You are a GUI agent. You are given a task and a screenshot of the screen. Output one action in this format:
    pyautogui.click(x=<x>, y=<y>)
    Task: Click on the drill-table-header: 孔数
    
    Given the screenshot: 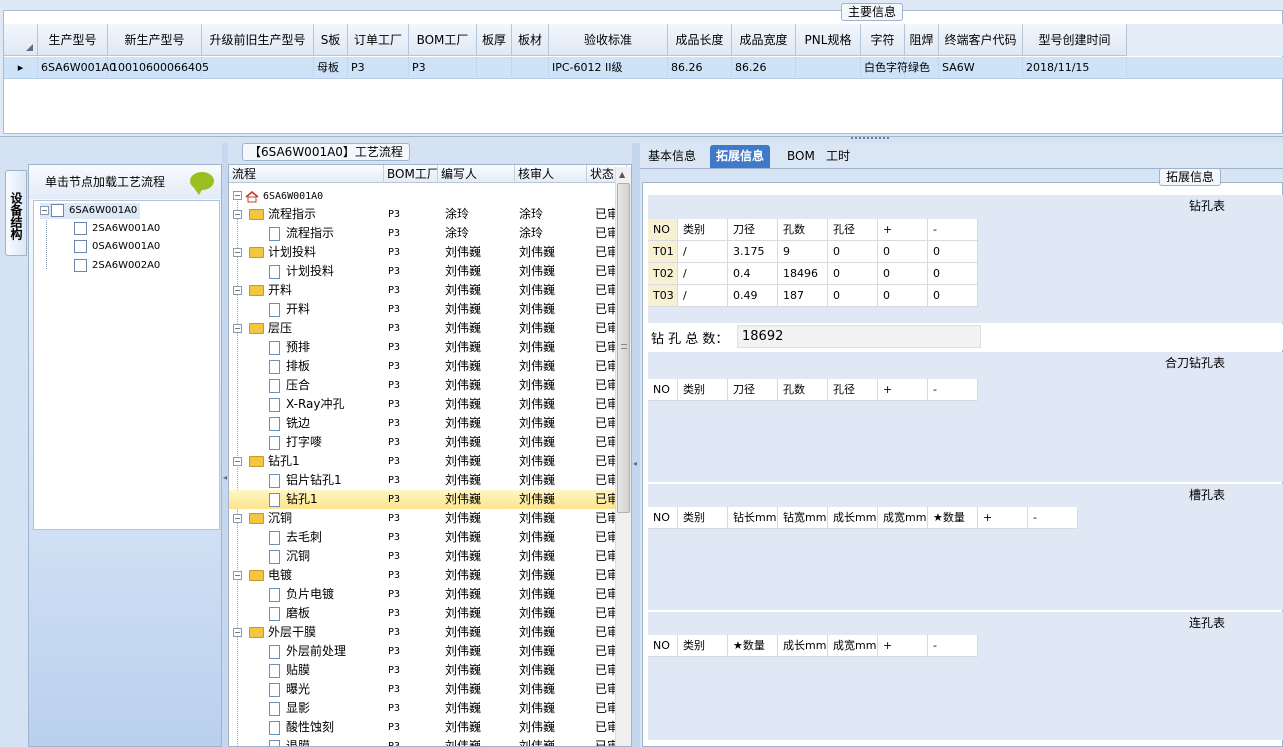 What is the action you would take?
    pyautogui.click(x=803, y=230)
    